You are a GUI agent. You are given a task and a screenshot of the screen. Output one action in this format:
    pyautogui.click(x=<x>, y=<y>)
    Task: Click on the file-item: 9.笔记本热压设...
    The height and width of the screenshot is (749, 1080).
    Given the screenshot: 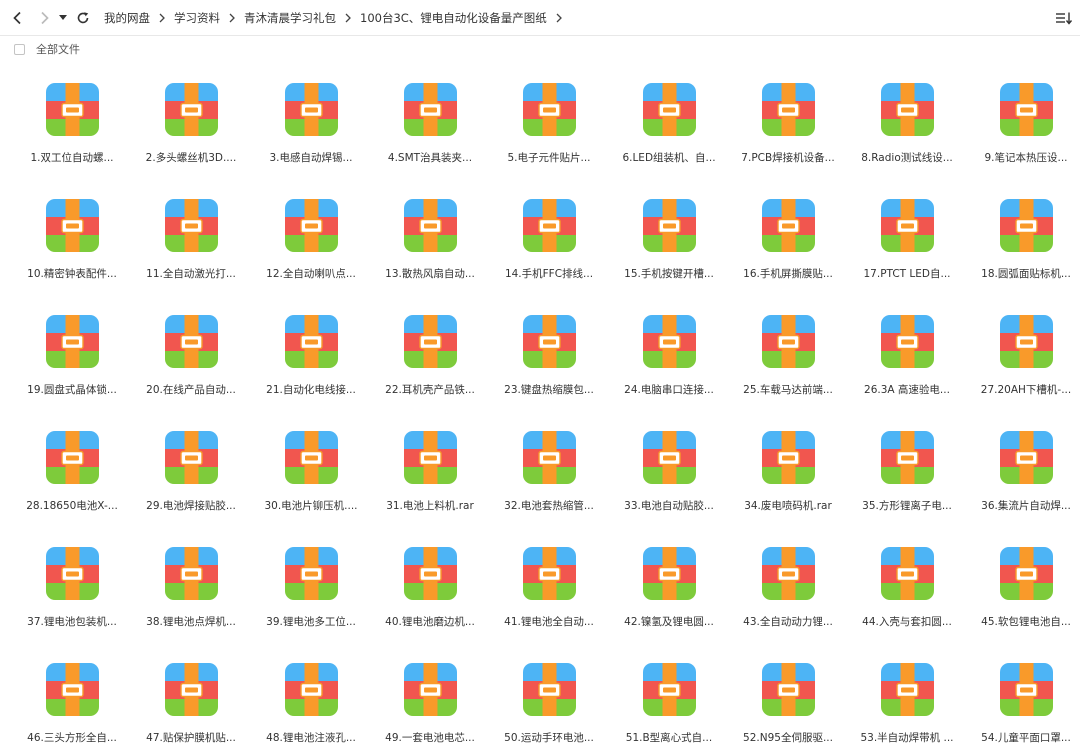 What is the action you would take?
    pyautogui.click(x=1023, y=120)
    